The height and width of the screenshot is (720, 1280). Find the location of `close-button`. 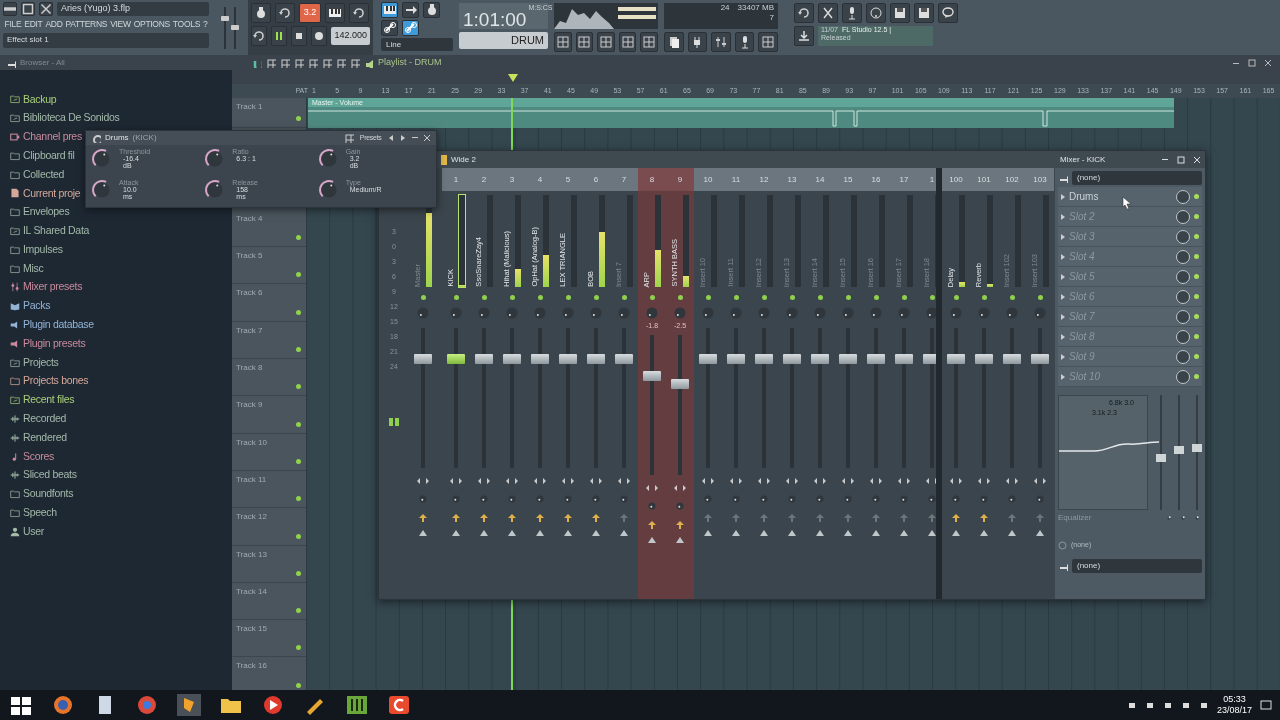

close-button is located at coordinates (1268, 62).